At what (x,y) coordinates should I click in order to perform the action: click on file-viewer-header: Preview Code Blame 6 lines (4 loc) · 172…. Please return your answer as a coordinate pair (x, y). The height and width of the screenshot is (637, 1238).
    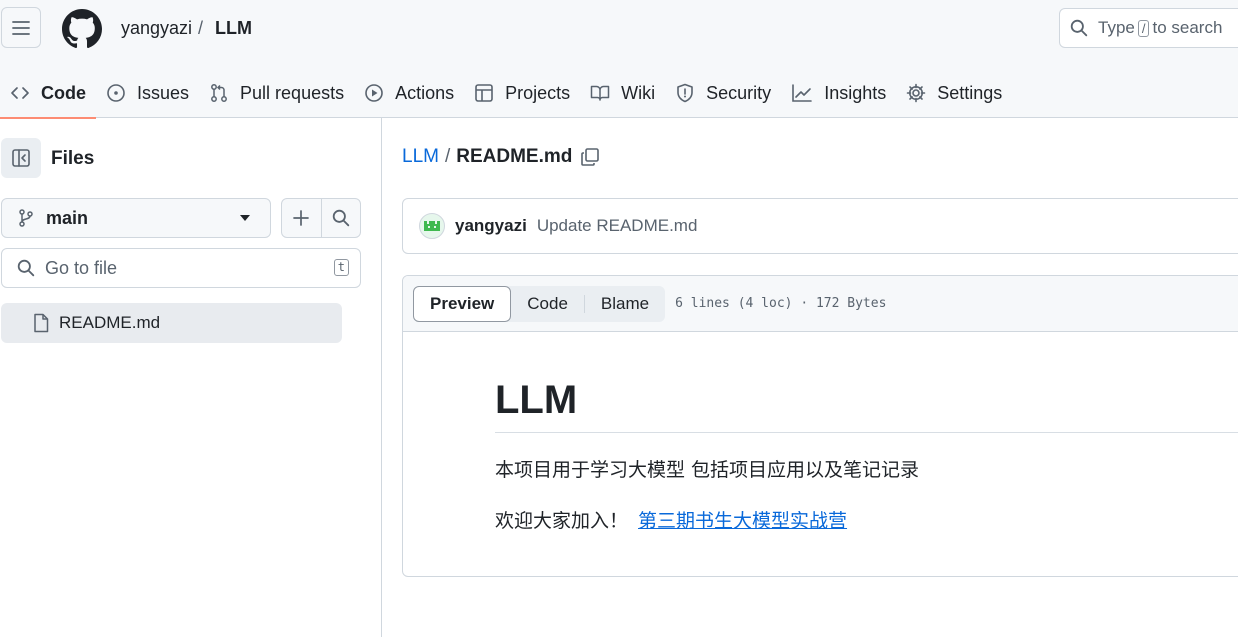
    Looking at the image, I should click on (820, 304).